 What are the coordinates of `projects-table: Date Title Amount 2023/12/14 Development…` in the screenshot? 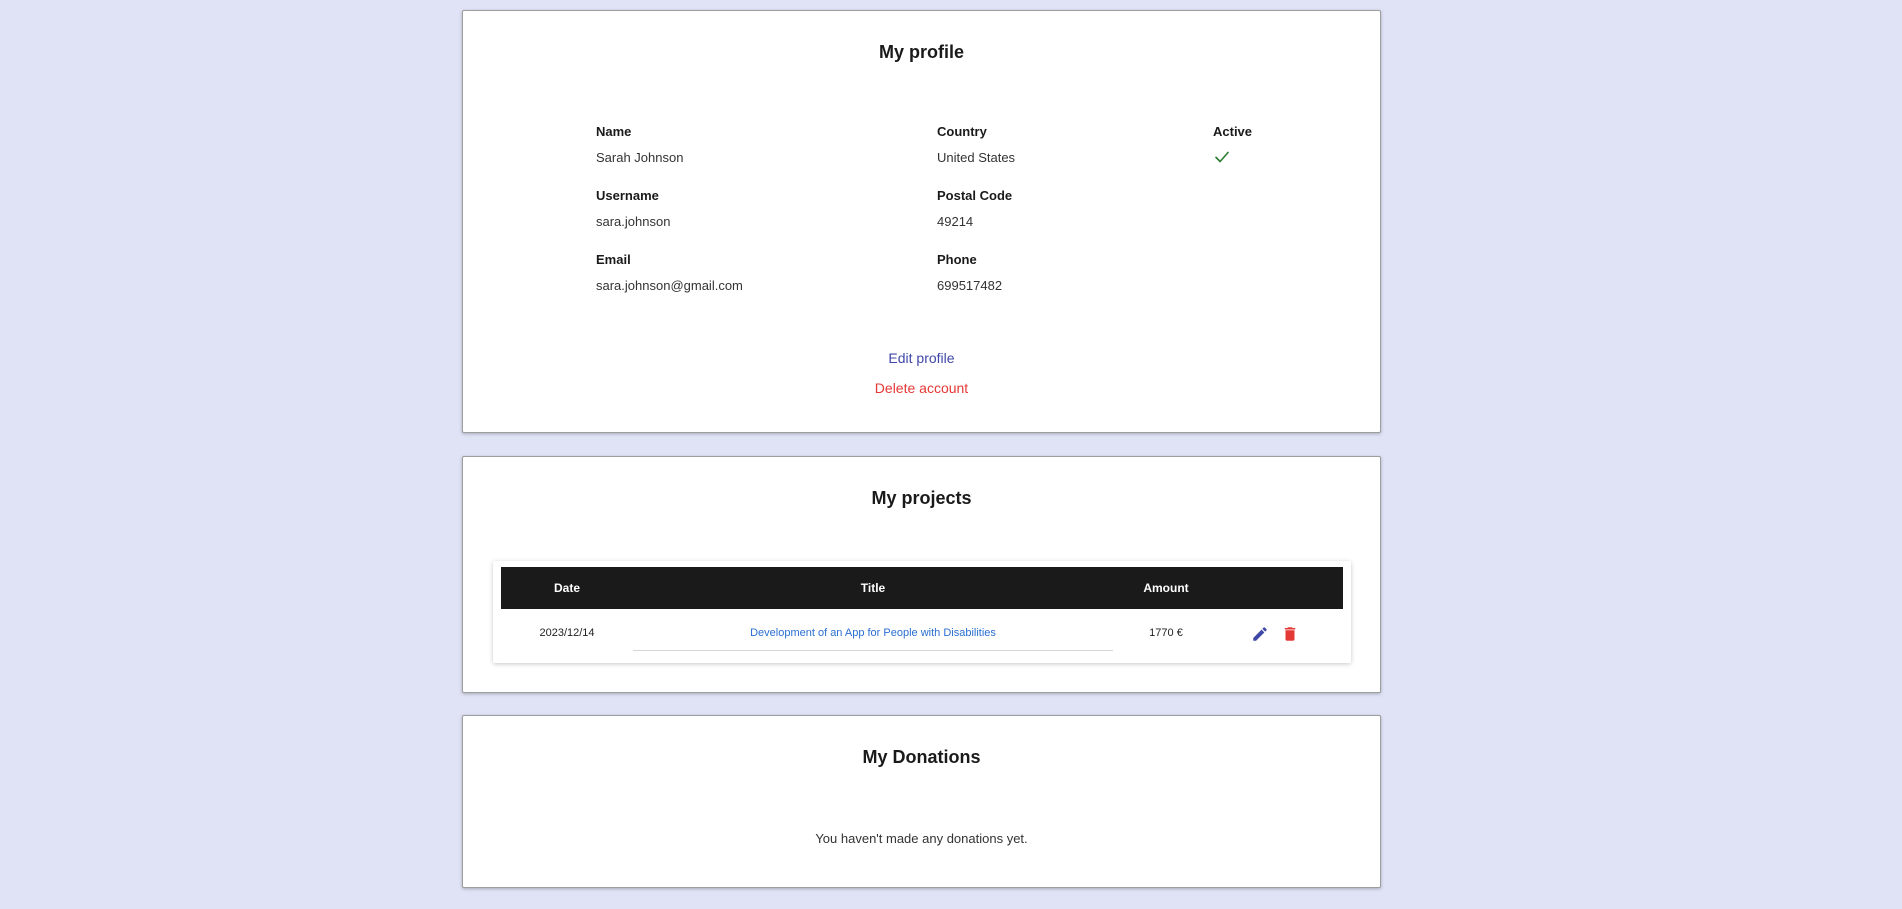 It's located at (922, 612).